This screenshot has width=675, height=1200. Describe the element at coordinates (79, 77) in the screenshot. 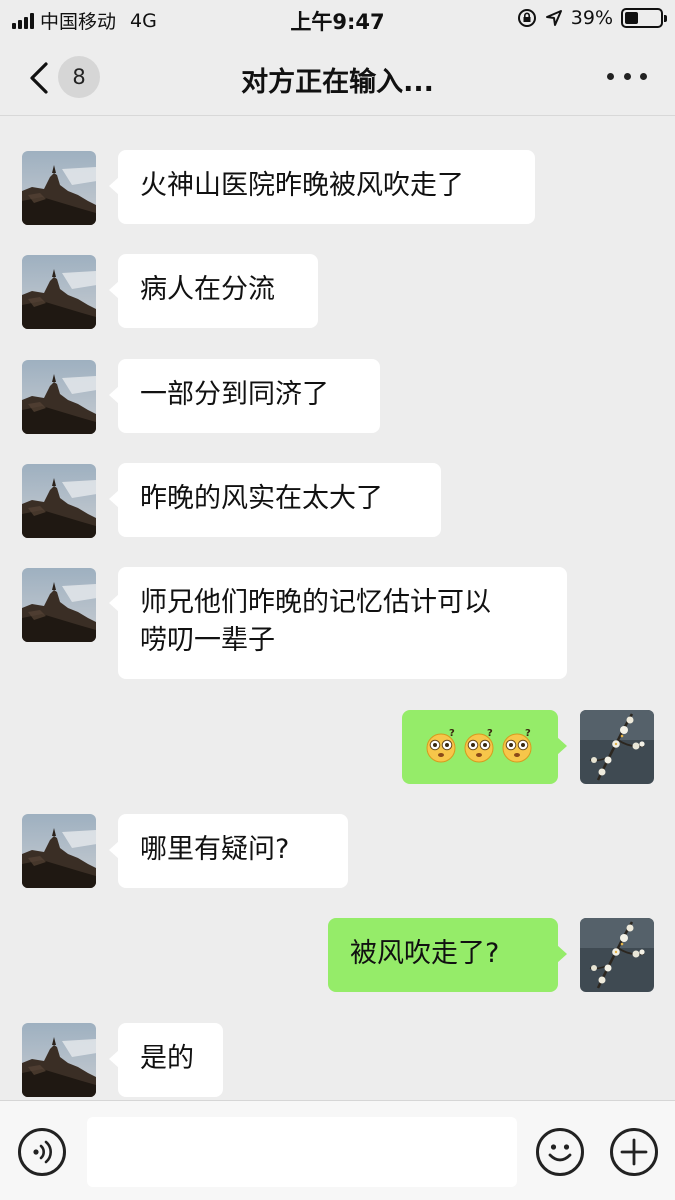

I see `unread-count-badge: 8` at that location.